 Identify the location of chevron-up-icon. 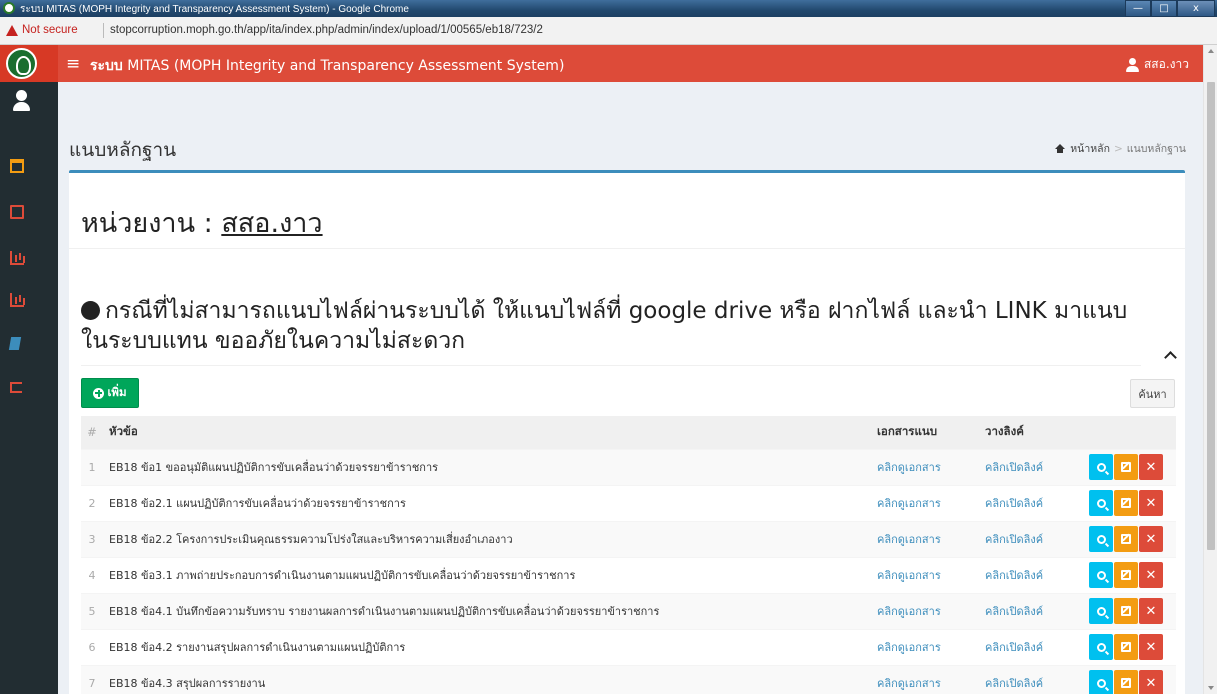
(1170, 357).